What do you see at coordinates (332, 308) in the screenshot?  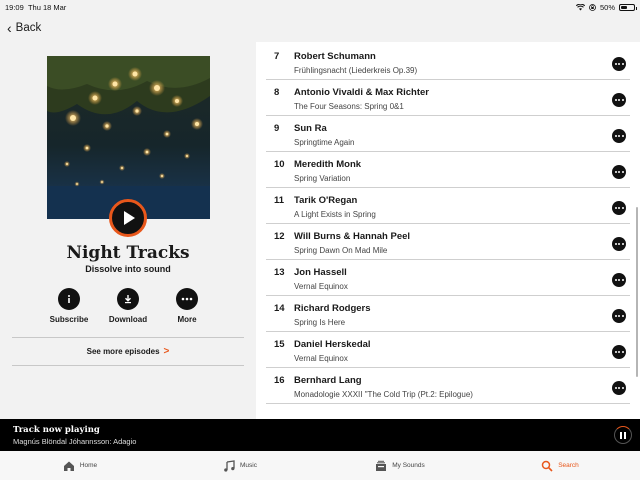 I see `track-artist: Richard Rodgers` at bounding box center [332, 308].